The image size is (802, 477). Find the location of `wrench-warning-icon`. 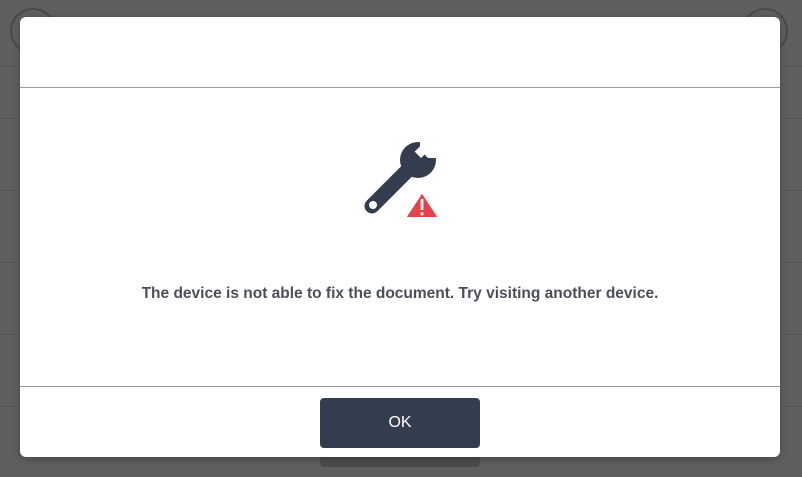

wrench-warning-icon is located at coordinates (400, 178).